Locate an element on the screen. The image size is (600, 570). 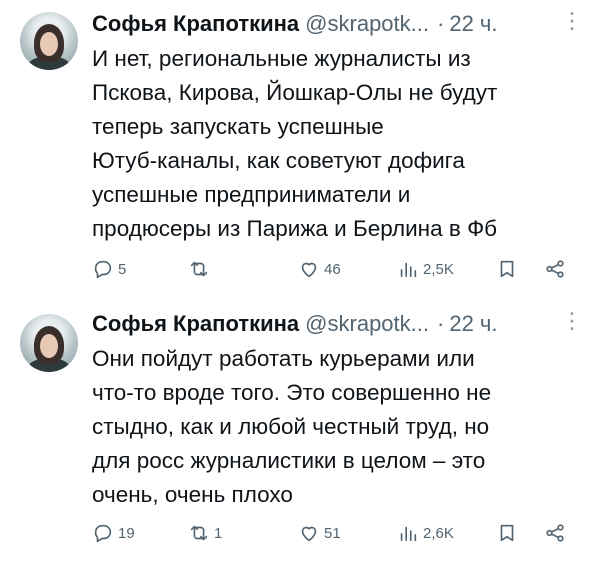
views-count: 2,6K is located at coordinates (438, 533).